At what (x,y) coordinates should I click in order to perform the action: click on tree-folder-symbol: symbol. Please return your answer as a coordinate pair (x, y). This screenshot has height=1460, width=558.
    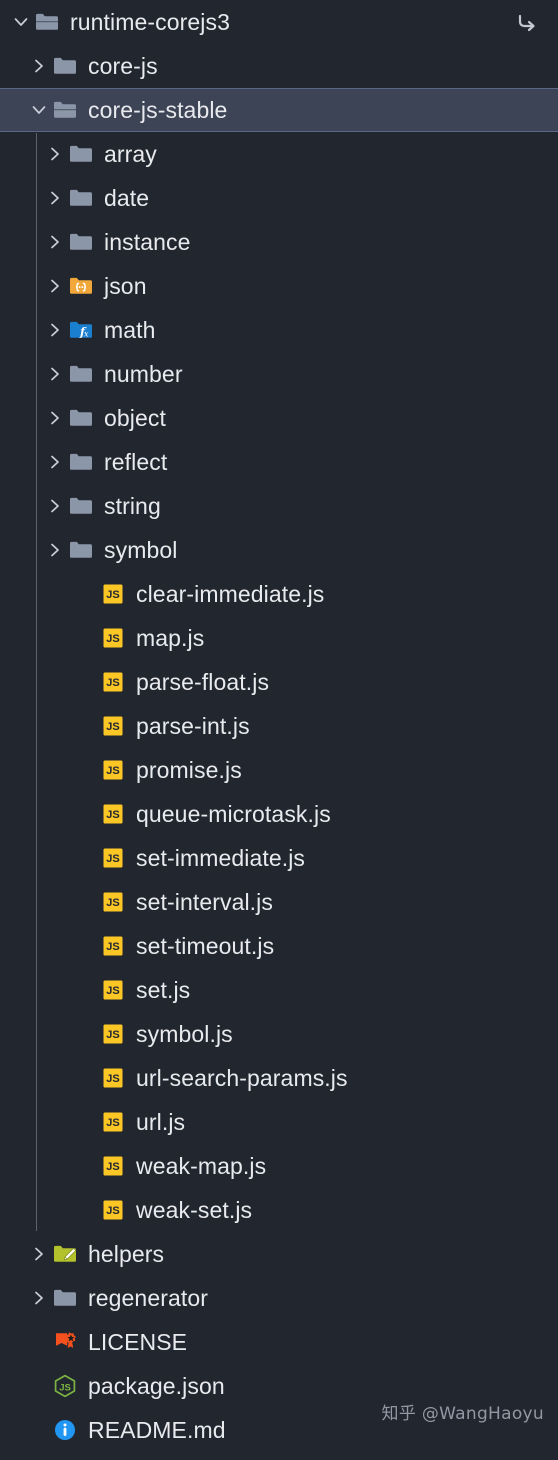
    Looking at the image, I should click on (279, 550).